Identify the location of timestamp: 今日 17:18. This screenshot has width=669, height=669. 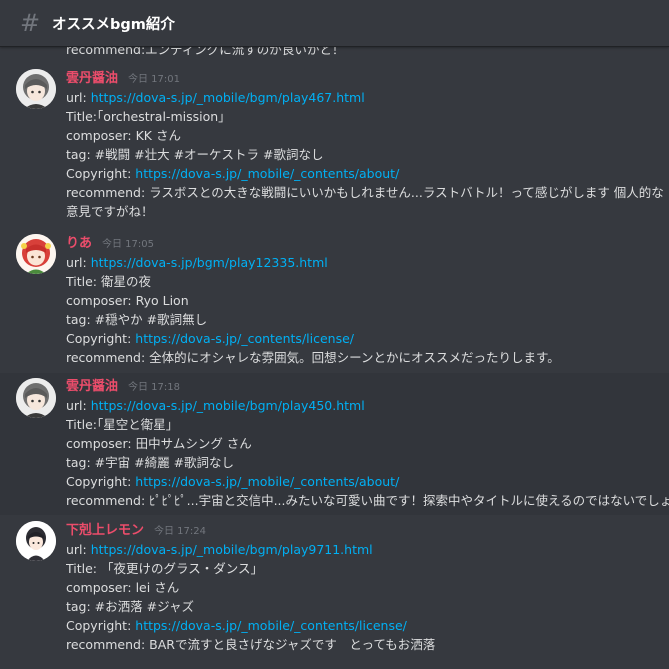
(154, 387).